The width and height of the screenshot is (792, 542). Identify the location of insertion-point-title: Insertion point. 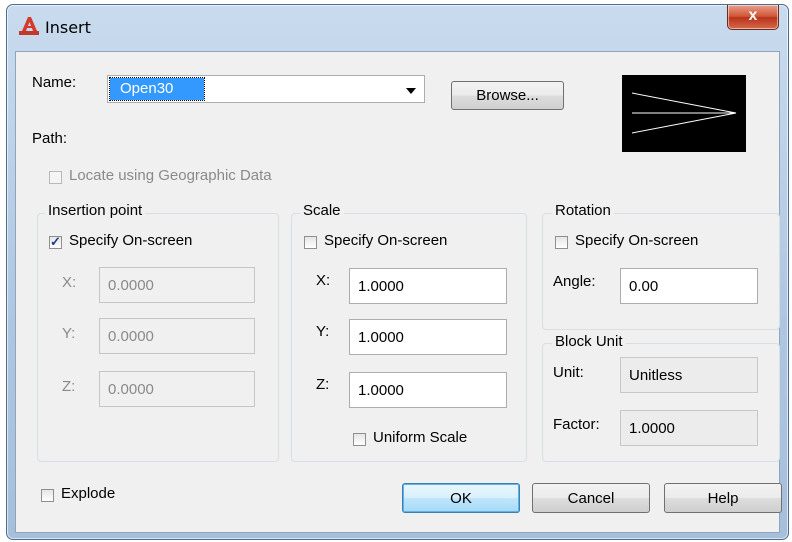
(95, 210).